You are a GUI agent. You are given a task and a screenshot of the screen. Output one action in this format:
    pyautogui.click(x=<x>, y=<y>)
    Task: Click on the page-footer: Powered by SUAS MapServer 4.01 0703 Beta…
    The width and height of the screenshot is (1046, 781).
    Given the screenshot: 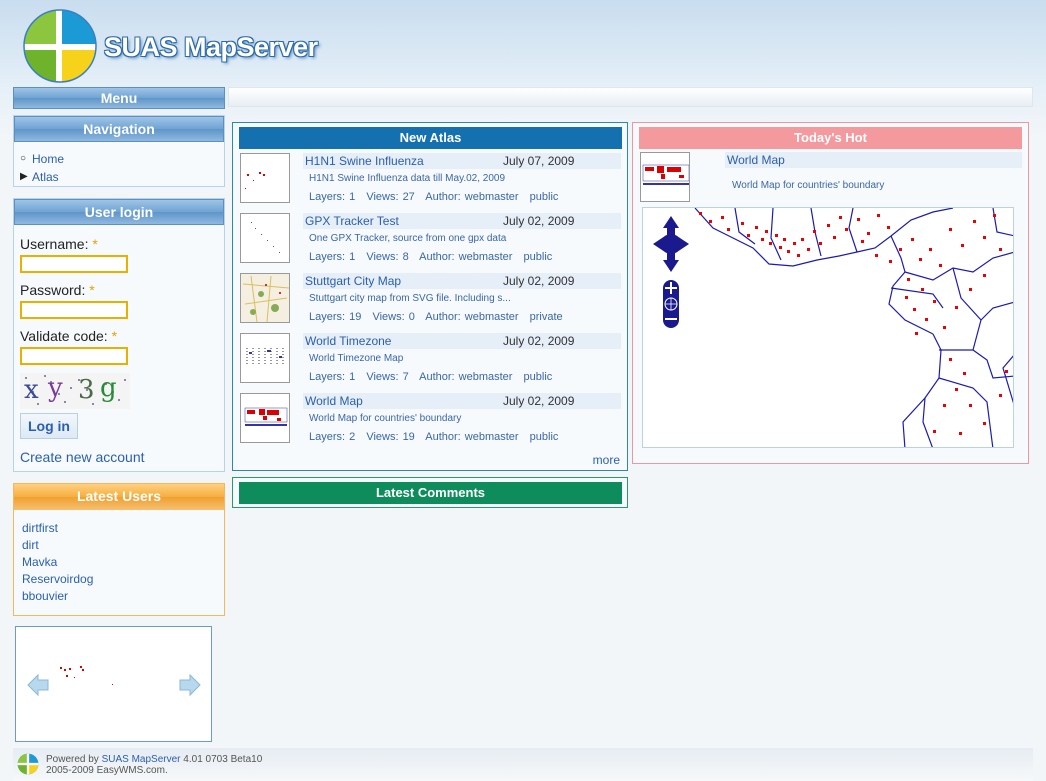 What is the action you would take?
    pyautogui.click(x=523, y=764)
    